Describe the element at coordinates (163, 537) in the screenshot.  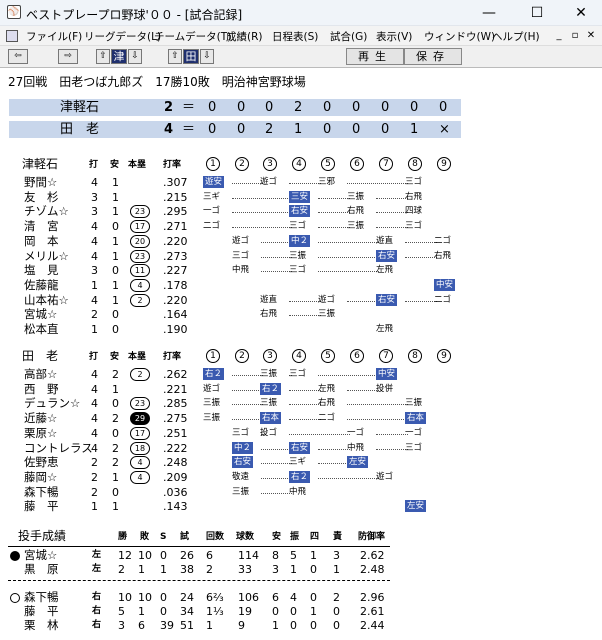
I see `pitching-header: S` at that location.